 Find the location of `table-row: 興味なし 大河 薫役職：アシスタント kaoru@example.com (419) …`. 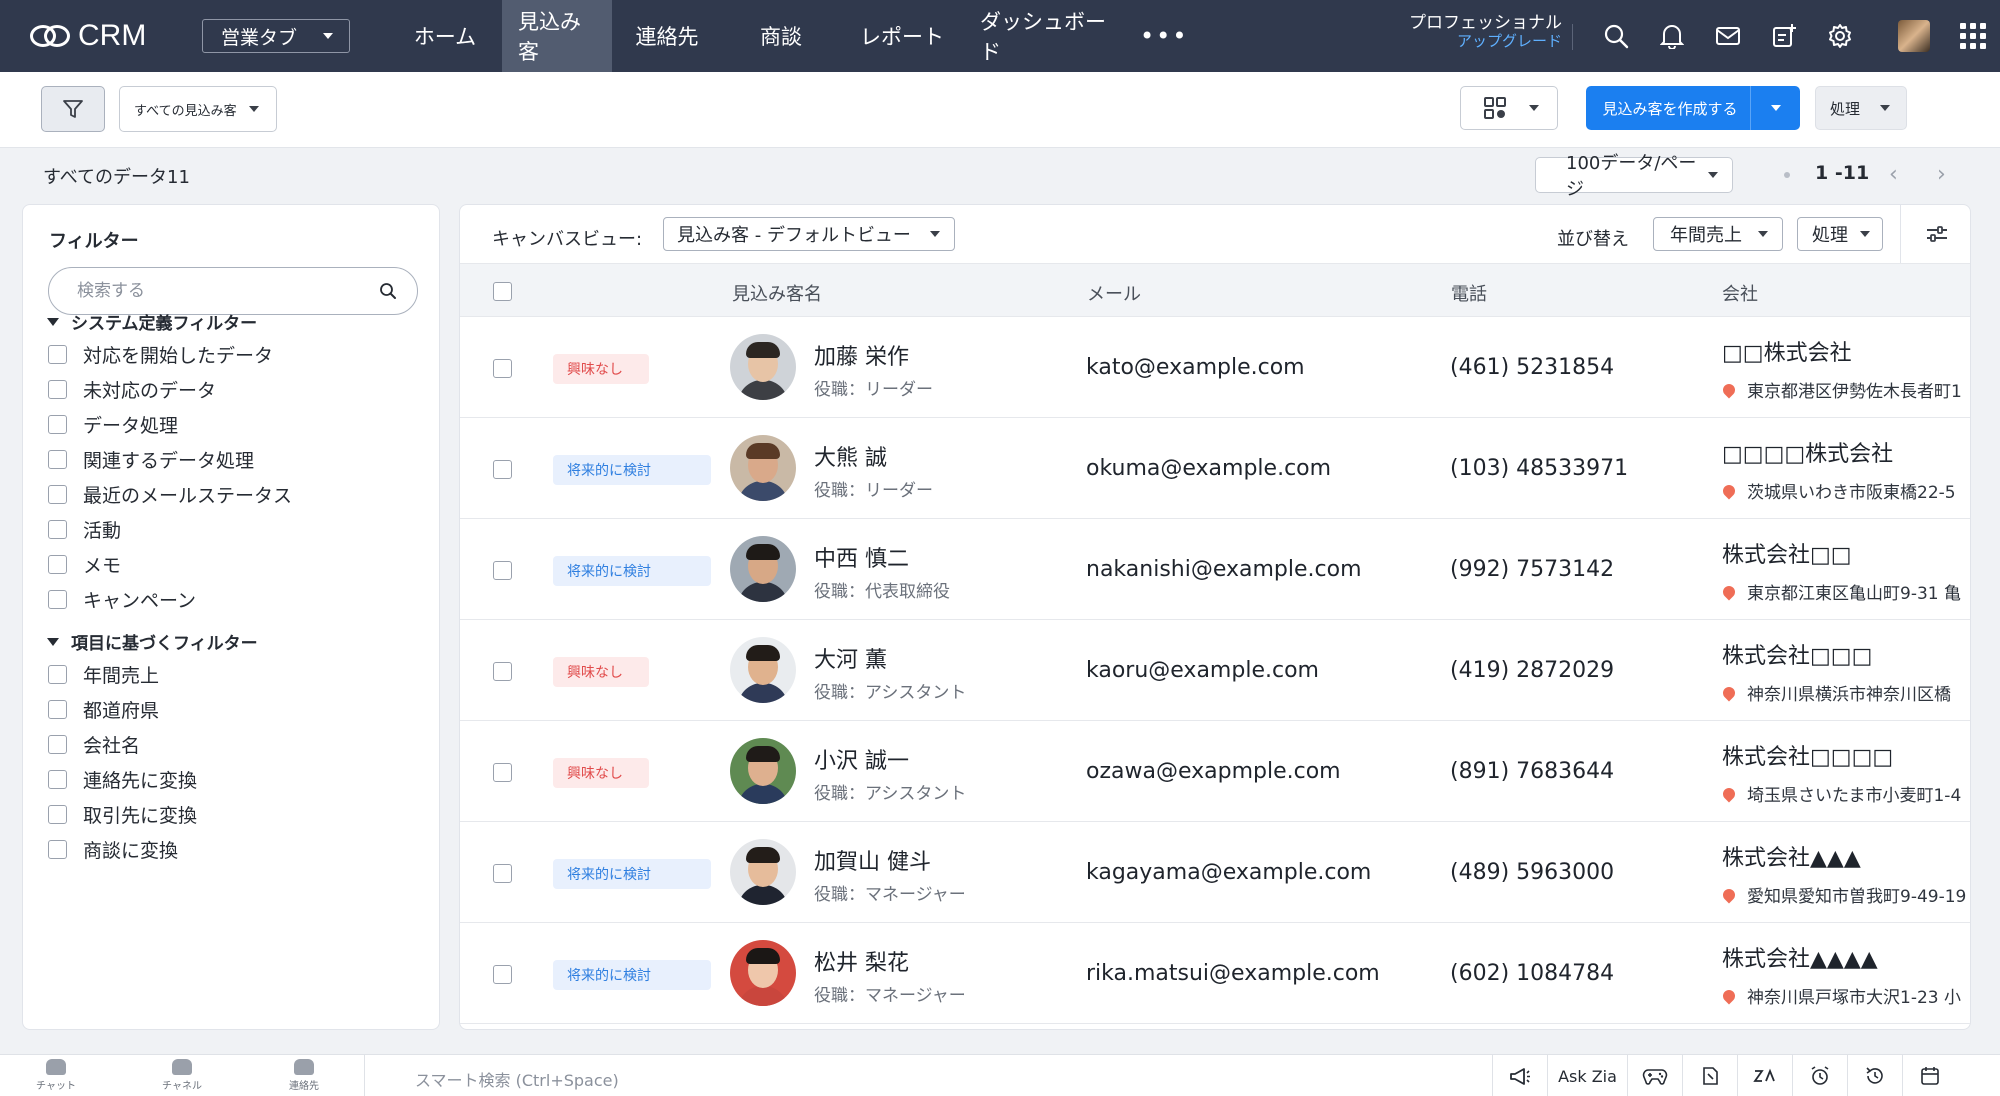

table-row: 興味なし 大河 薫役職：アシスタント kaoru@example.com (419) … is located at coordinates (1215, 670).